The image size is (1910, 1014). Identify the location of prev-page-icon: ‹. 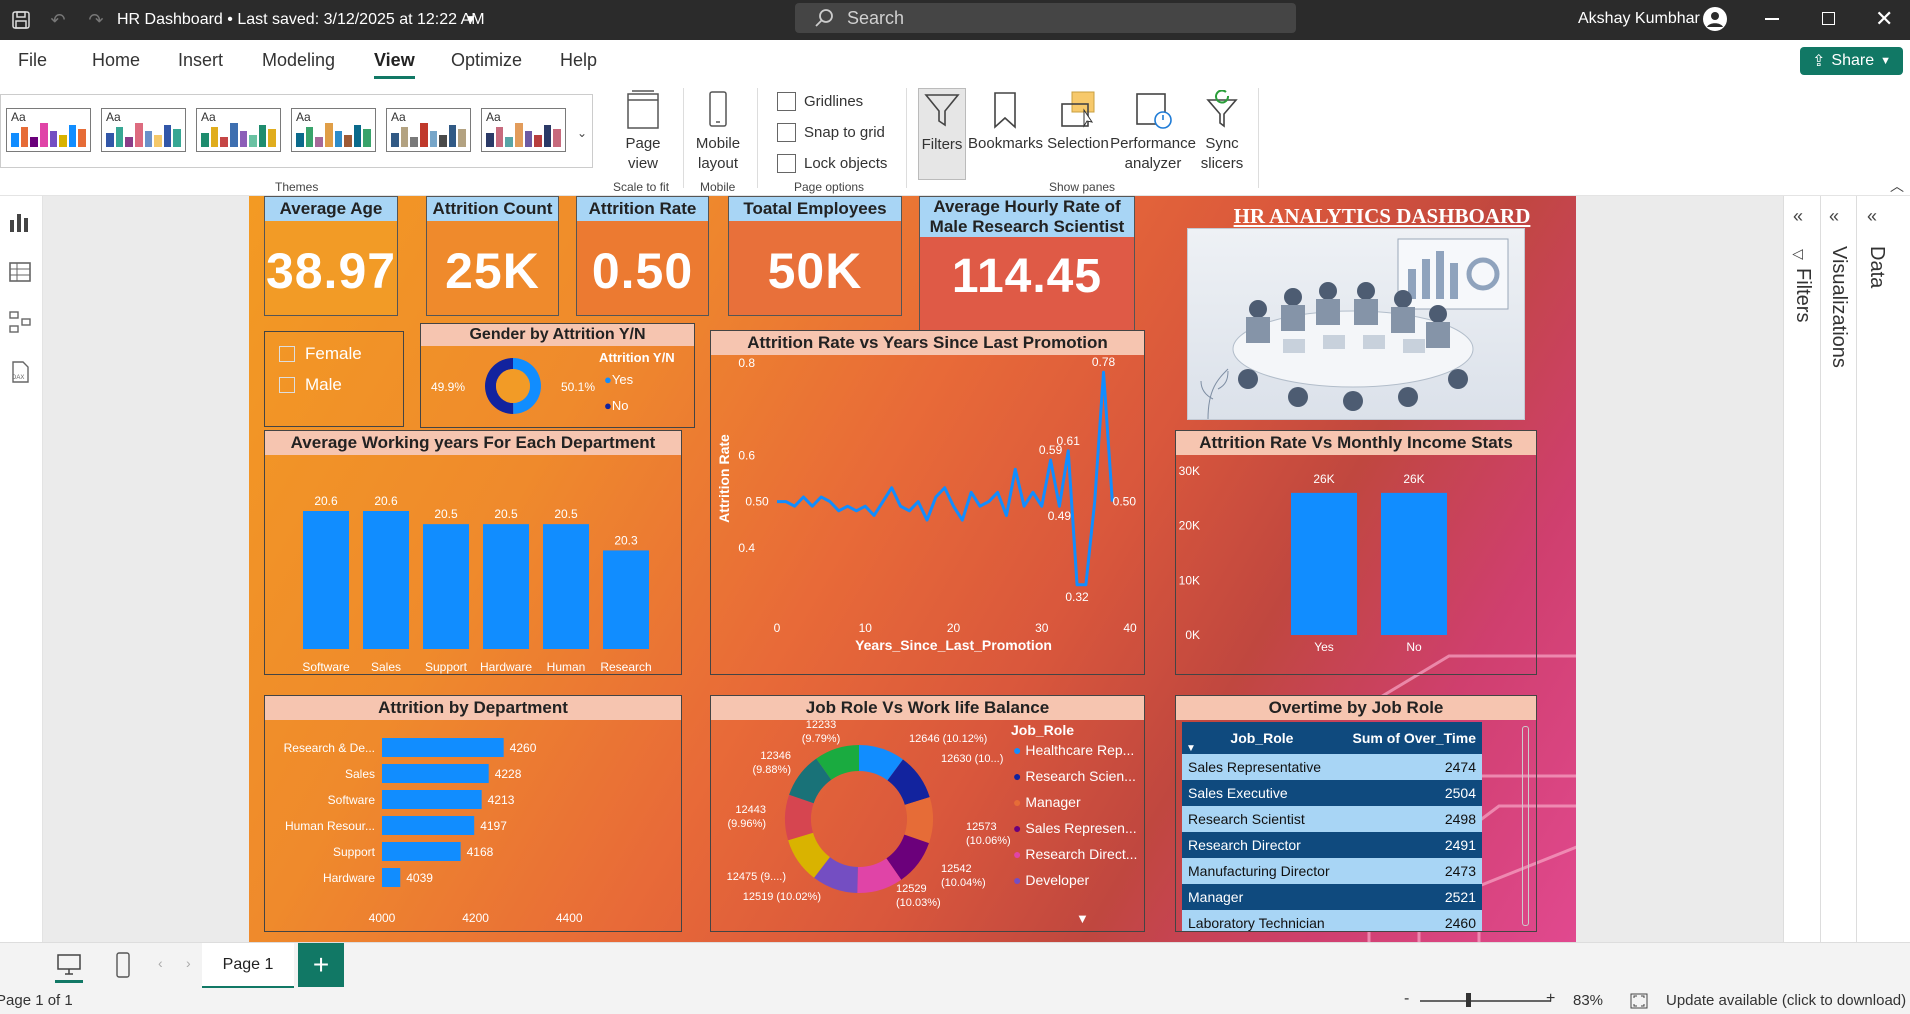
(160, 963).